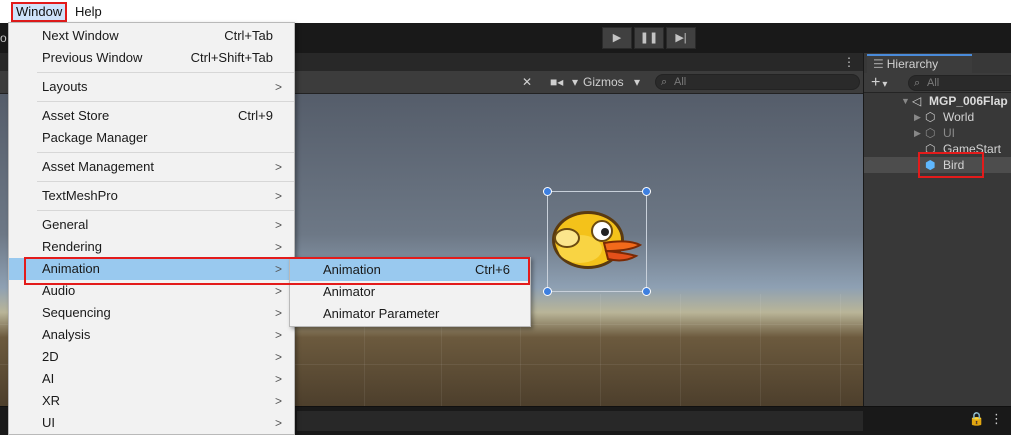  What do you see at coordinates (39, 12) in the screenshot?
I see `window-menu: Window` at bounding box center [39, 12].